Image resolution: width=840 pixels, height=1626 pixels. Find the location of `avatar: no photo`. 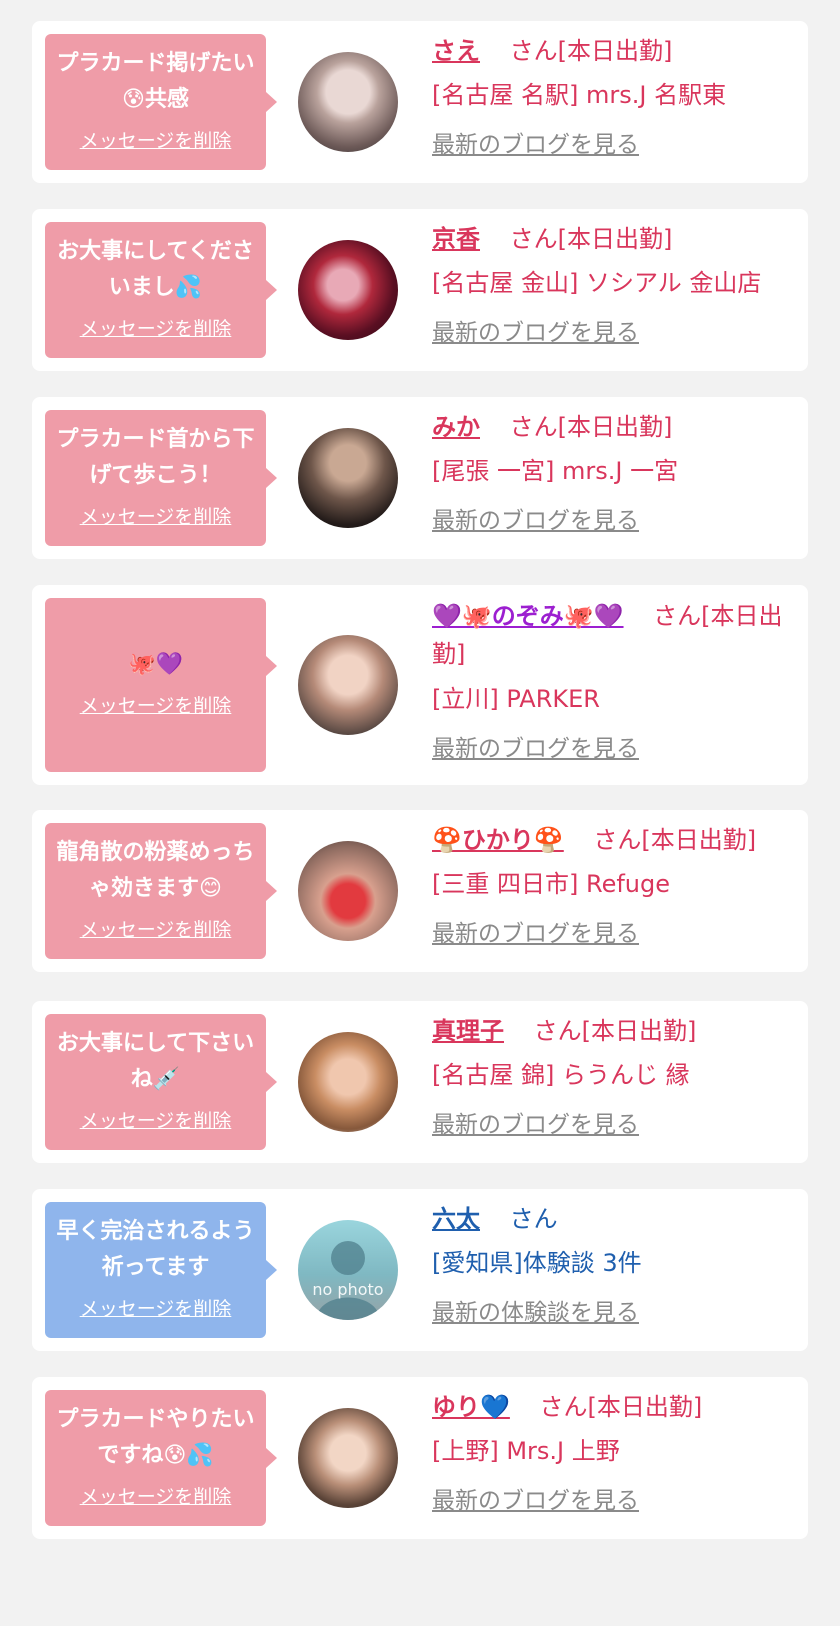

avatar: no photo is located at coordinates (348, 1270).